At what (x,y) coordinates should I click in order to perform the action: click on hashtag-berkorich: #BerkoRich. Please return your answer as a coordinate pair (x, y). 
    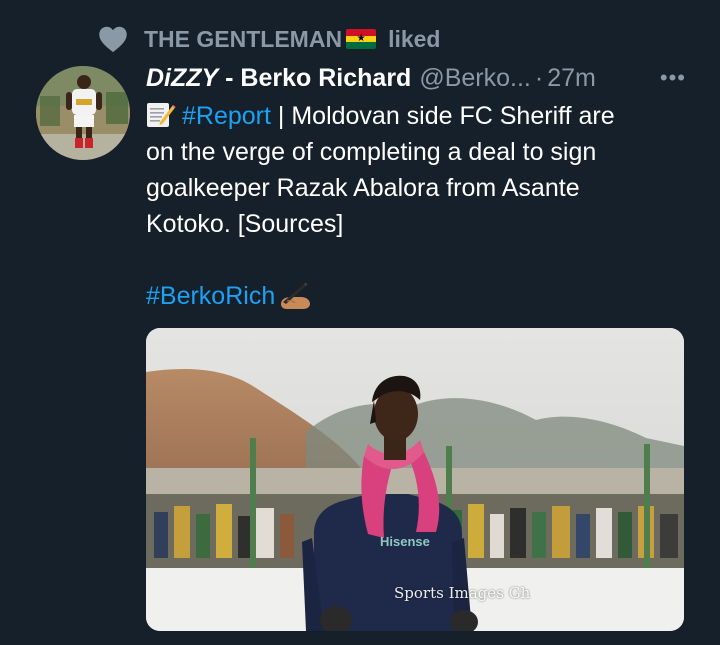
    Looking at the image, I should click on (210, 296).